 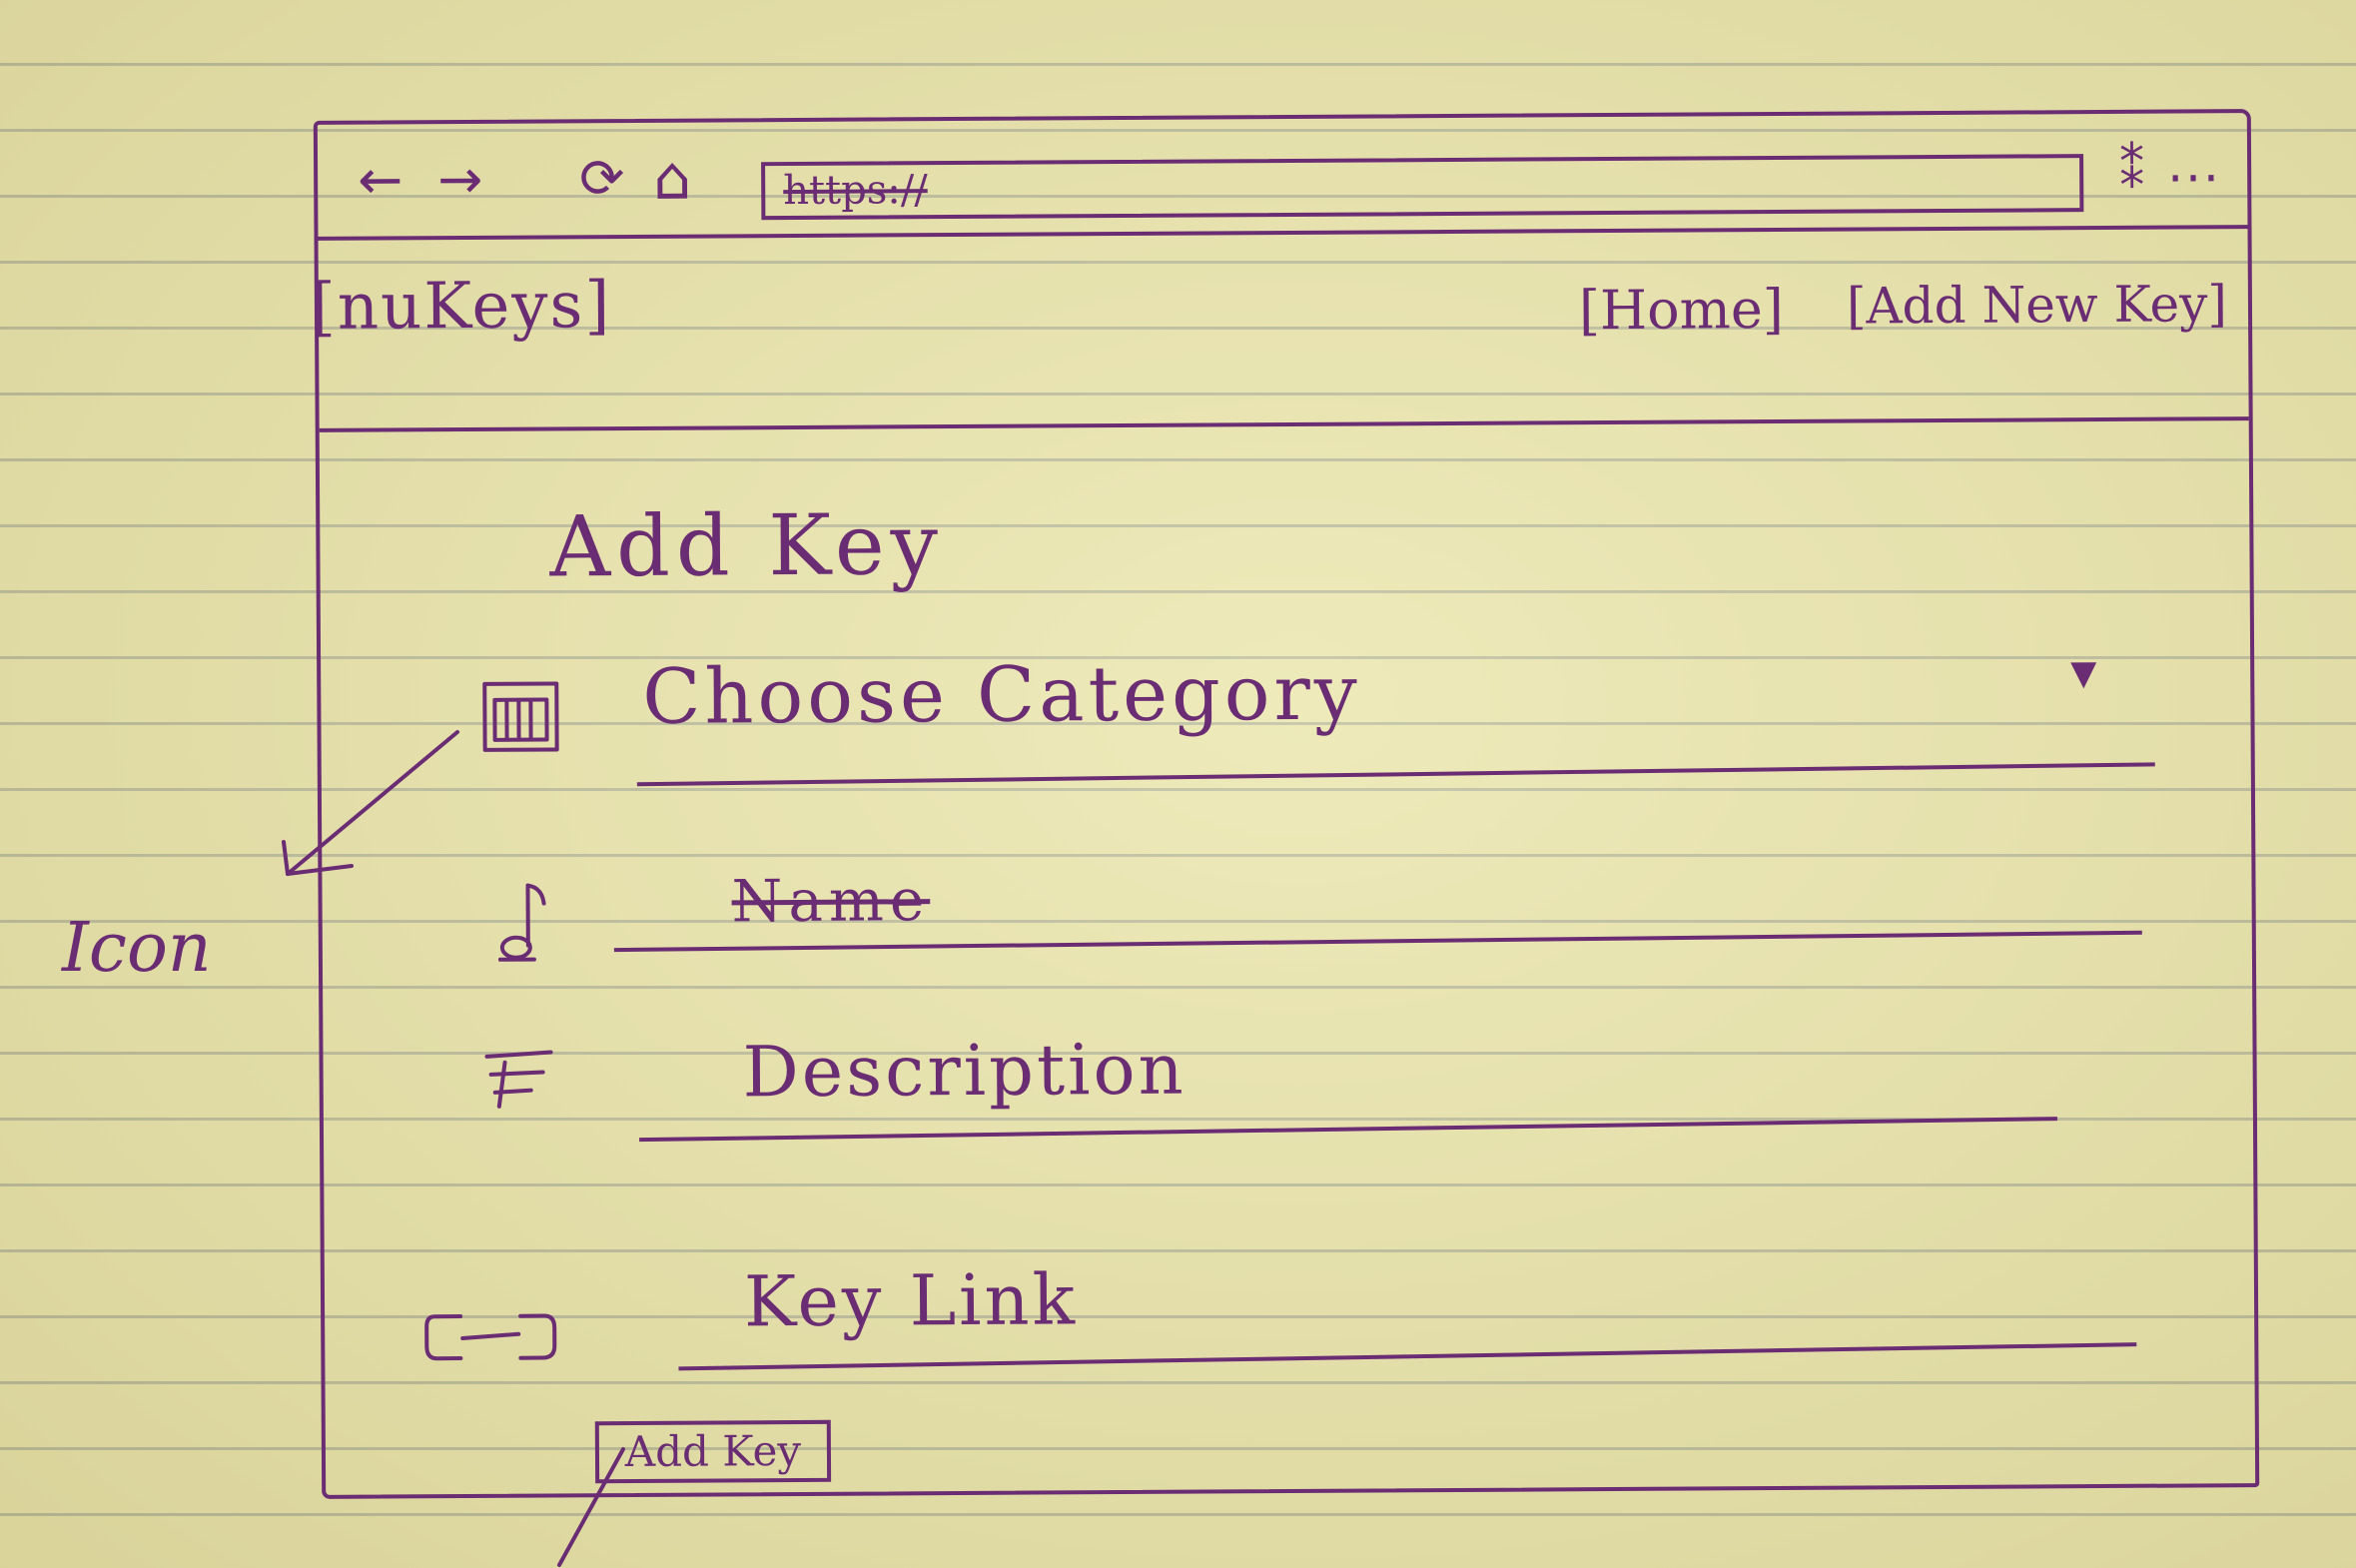 What do you see at coordinates (911, 1300) in the screenshot?
I see `key-link-label: Key Link` at bounding box center [911, 1300].